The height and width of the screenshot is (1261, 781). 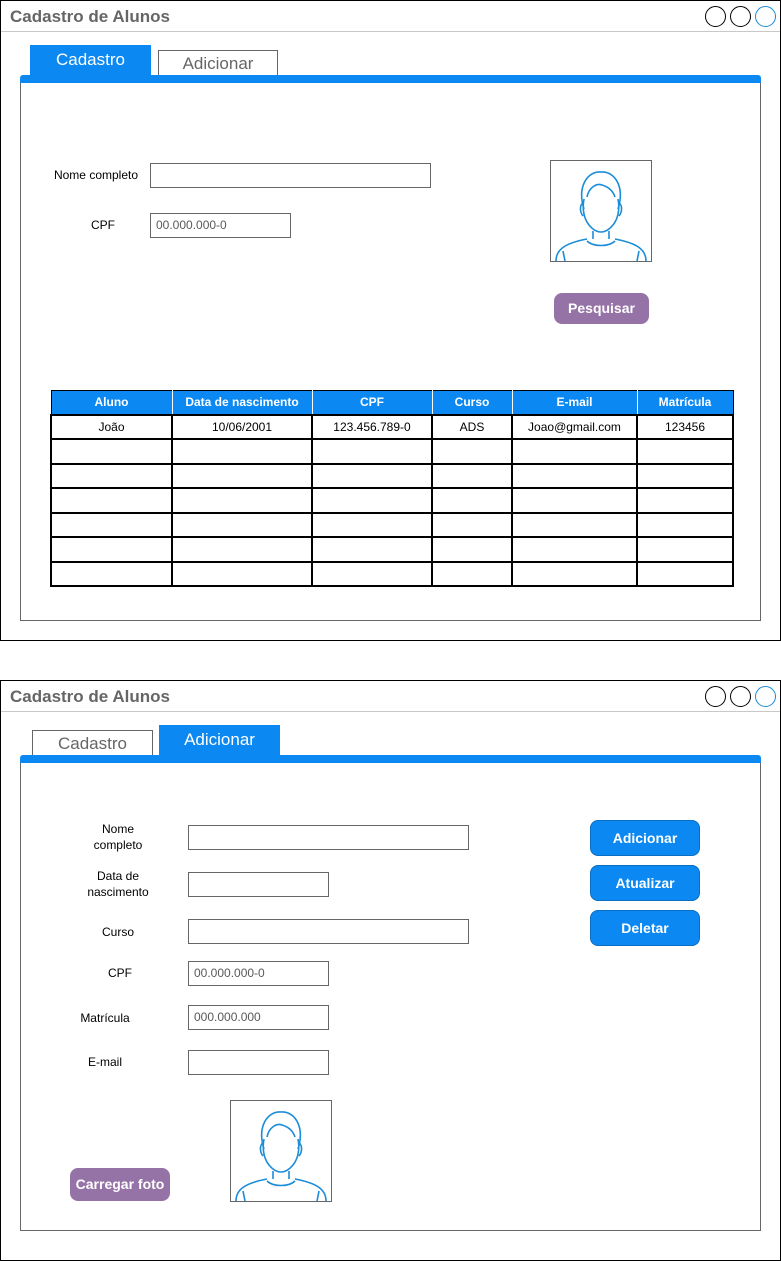 I want to click on nascimento-label-line1: Data de, so click(x=118, y=876).